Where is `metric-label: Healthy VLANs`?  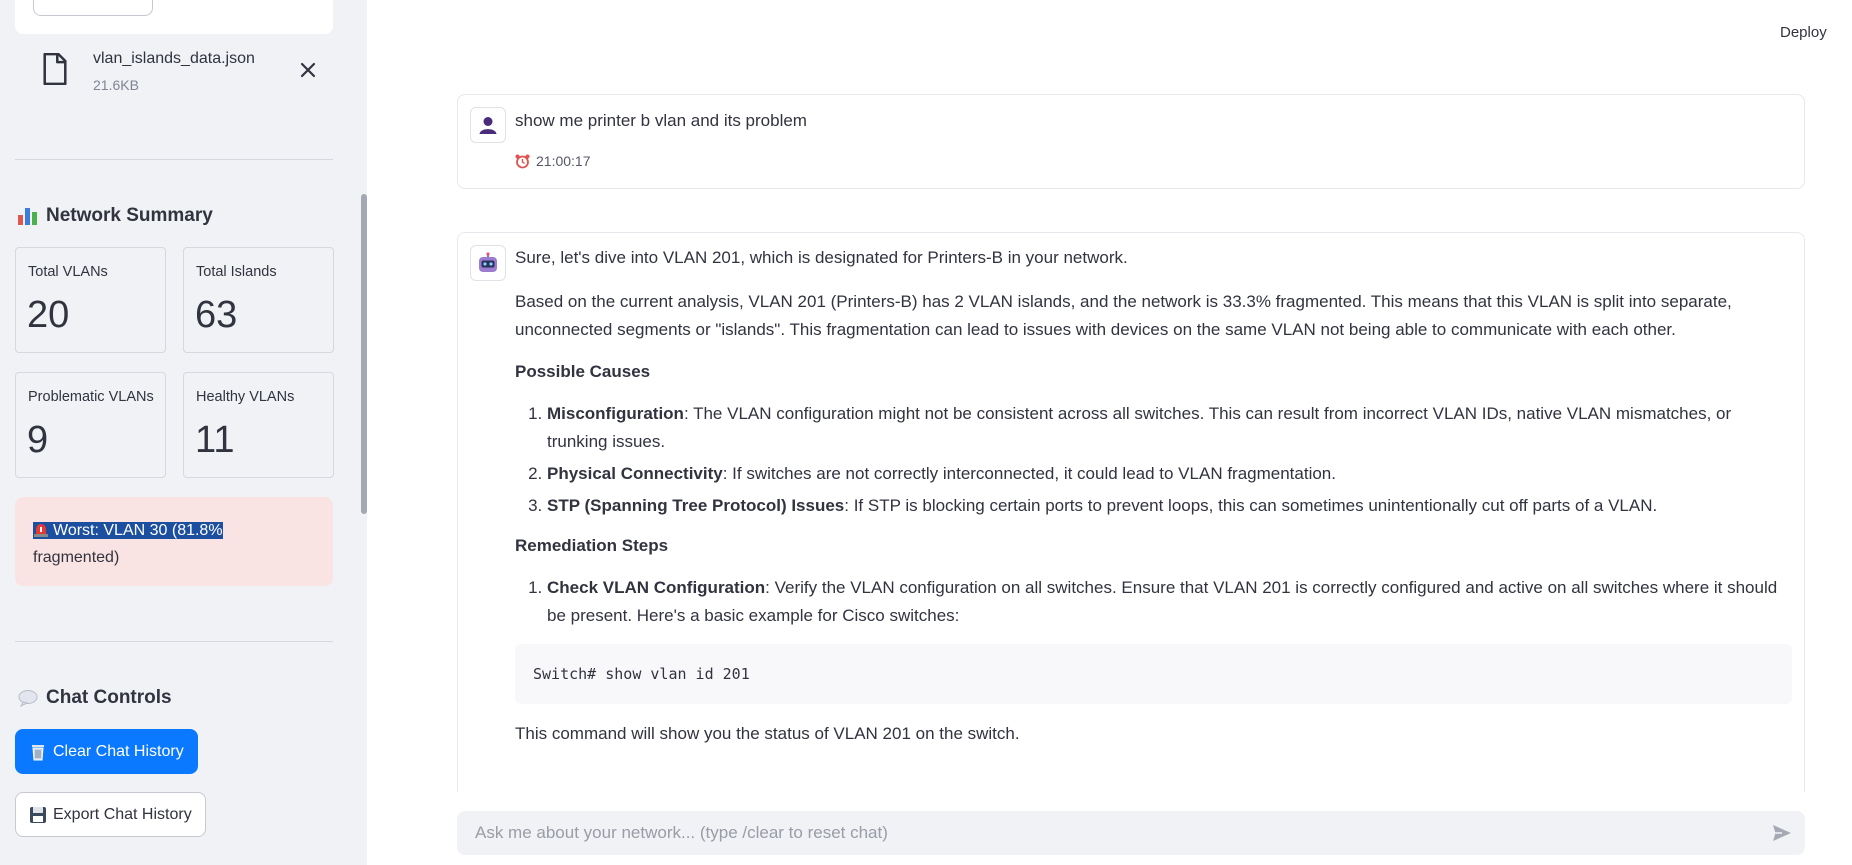 metric-label: Healthy VLANs is located at coordinates (245, 397).